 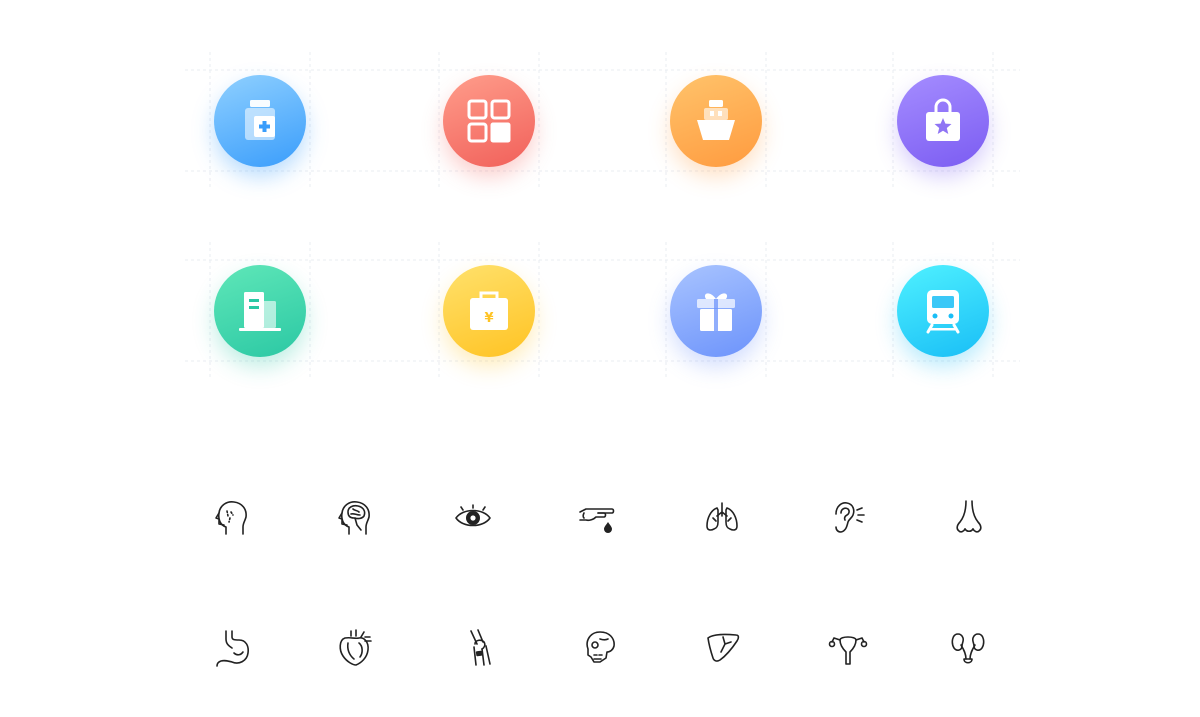 What do you see at coordinates (848, 648) in the screenshot?
I see `uterus-icon` at bounding box center [848, 648].